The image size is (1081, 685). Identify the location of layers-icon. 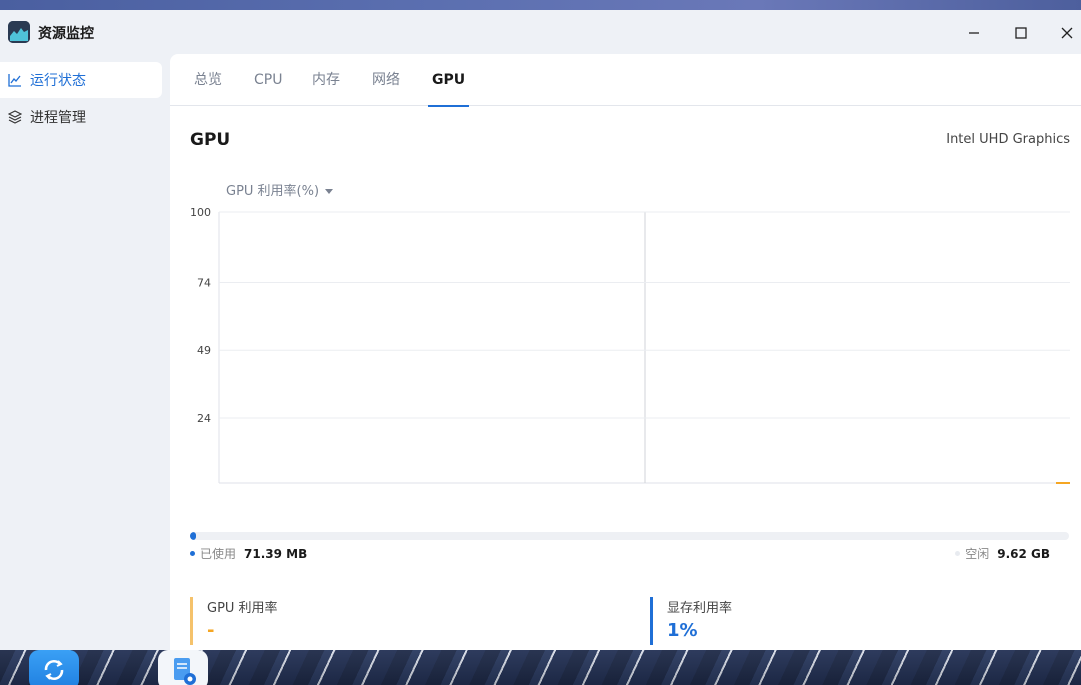
(15, 117).